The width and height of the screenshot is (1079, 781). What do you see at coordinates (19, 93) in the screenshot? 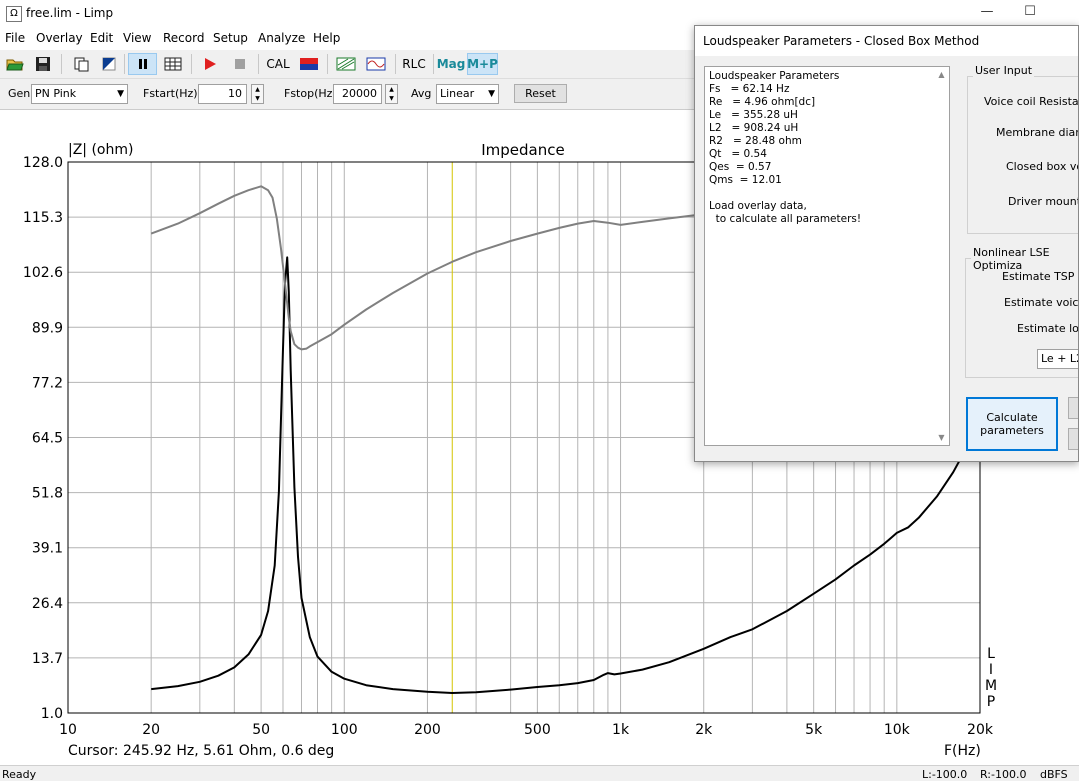
I see `gen-label: Gen` at bounding box center [19, 93].